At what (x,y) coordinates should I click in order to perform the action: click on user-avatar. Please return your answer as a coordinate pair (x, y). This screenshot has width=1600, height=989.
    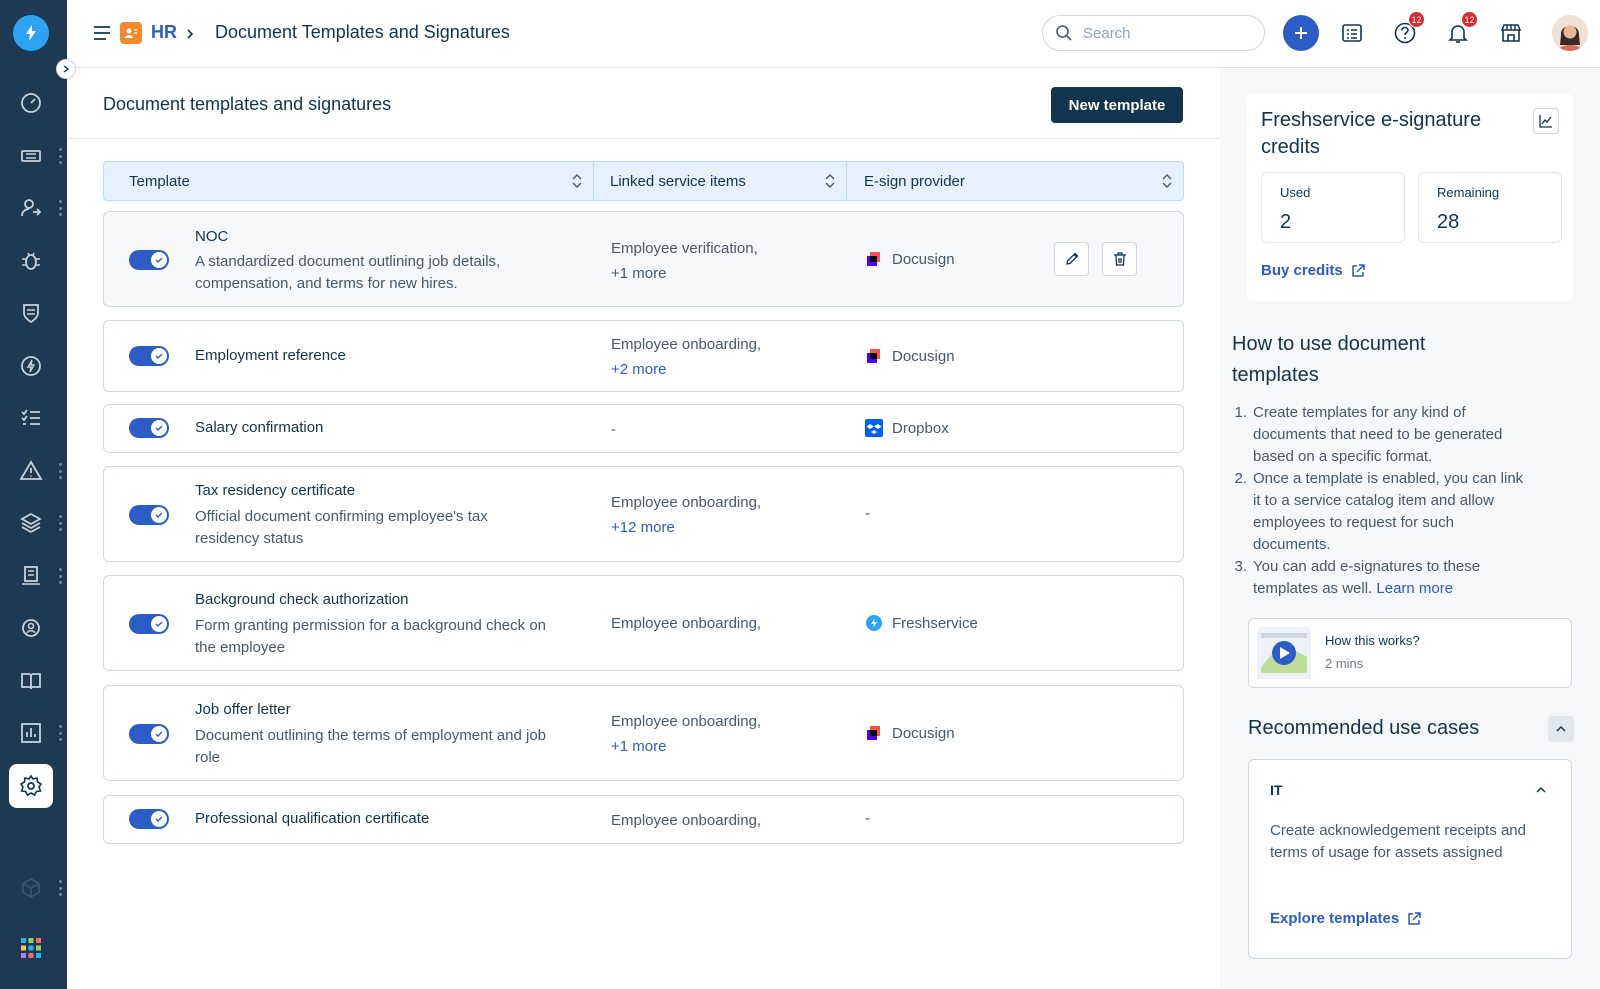
    Looking at the image, I should click on (1570, 33).